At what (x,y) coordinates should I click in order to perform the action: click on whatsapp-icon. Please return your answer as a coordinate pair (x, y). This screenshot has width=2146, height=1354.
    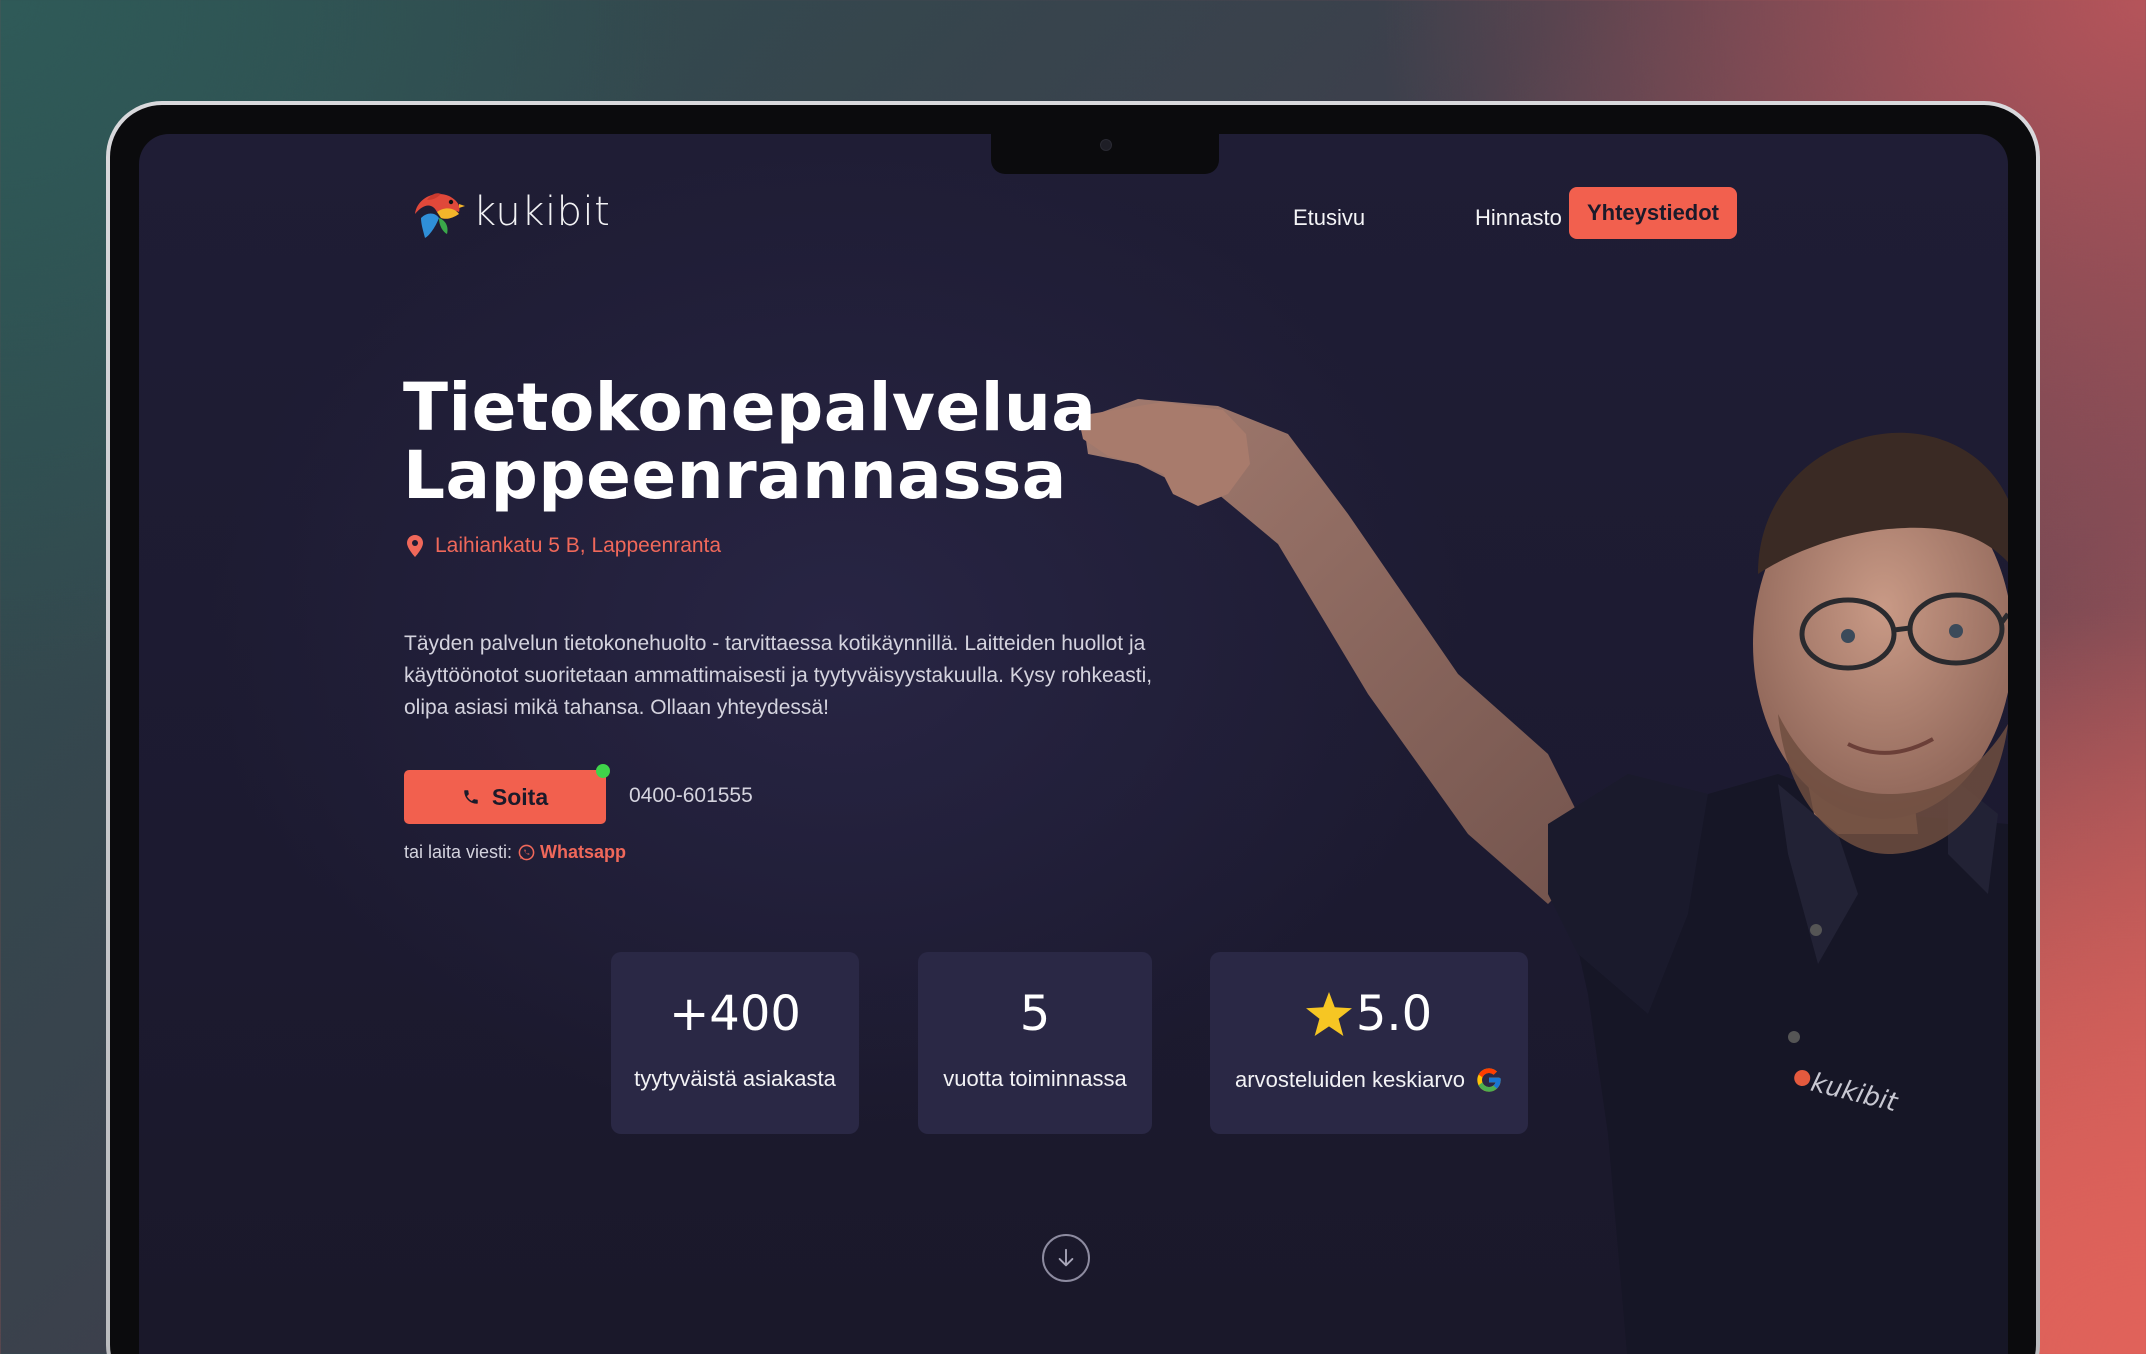
    Looking at the image, I should click on (526, 852).